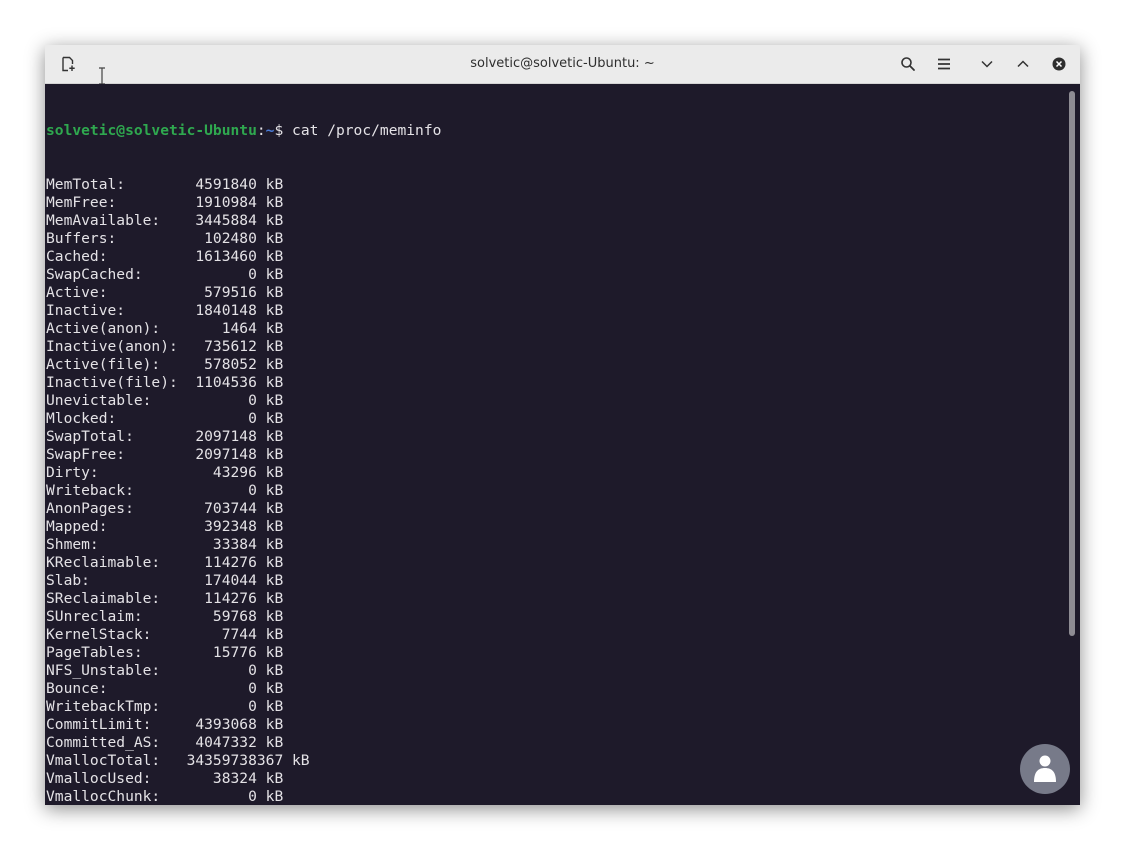  Describe the element at coordinates (165, 292) in the screenshot. I see `meminfo-line: Active: 579516 kB` at that location.